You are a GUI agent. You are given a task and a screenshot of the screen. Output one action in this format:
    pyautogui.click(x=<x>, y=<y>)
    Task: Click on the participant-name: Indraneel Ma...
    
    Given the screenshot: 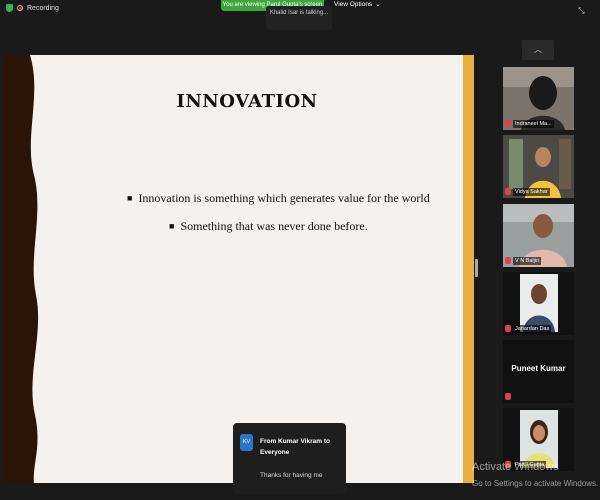 What is the action you would take?
    pyautogui.click(x=533, y=123)
    